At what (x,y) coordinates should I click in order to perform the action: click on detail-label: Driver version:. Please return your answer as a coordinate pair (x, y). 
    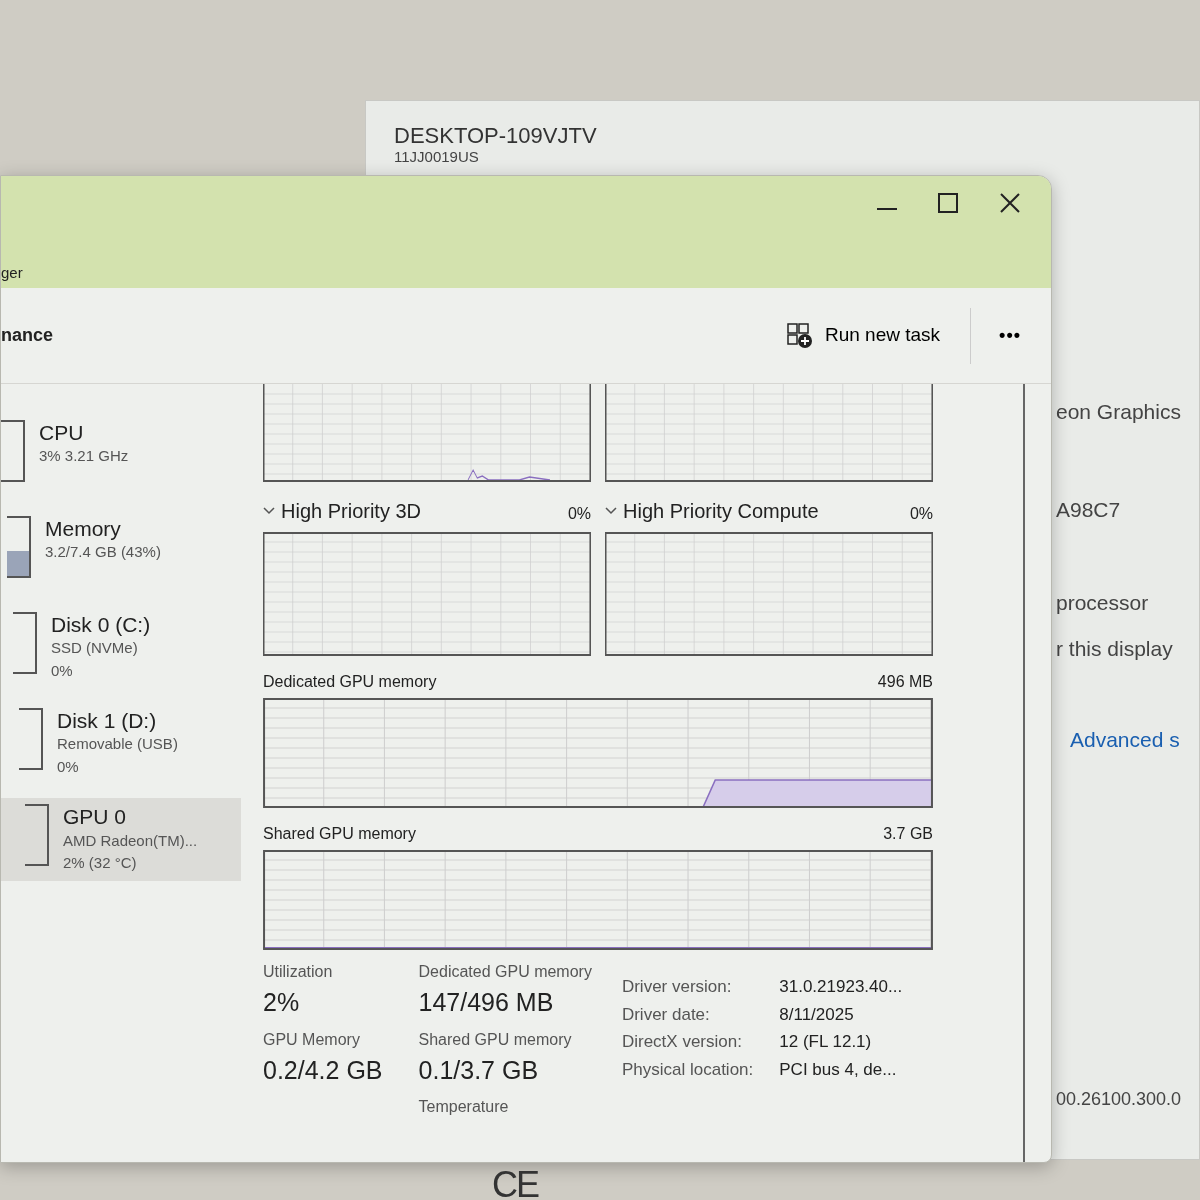
    Looking at the image, I should click on (677, 987).